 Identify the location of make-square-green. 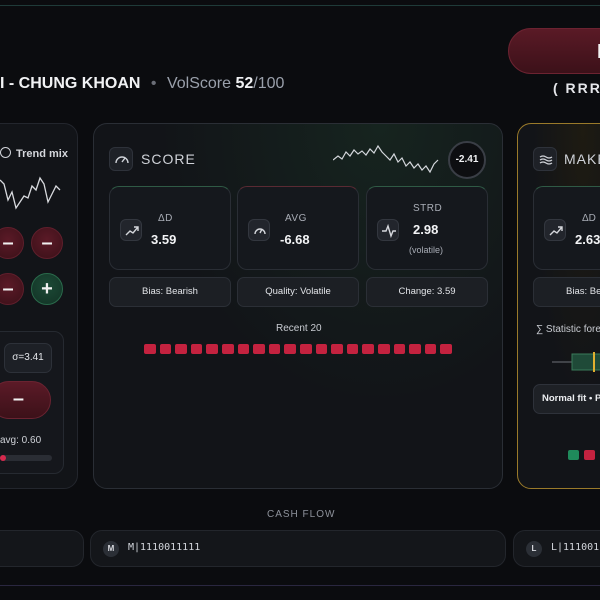
(573, 455).